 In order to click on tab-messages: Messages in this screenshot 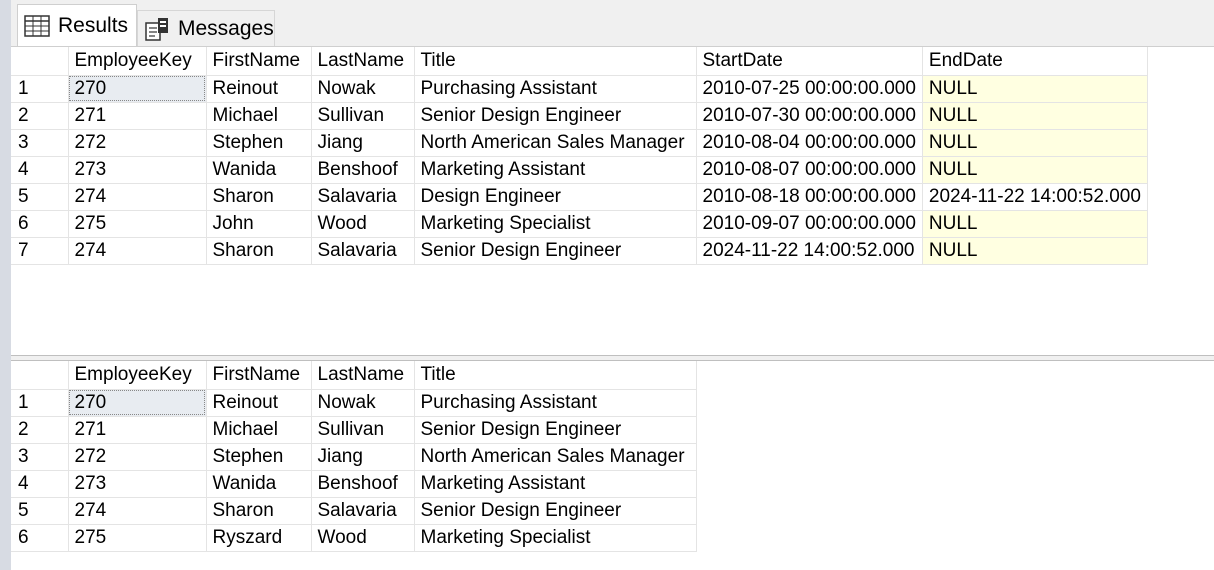, I will do `click(206, 28)`.